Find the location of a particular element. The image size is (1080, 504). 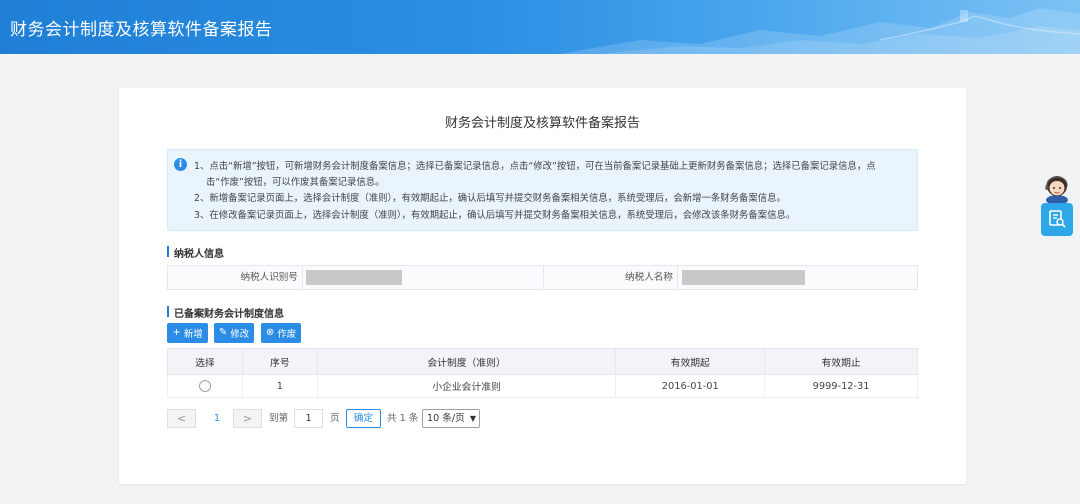

column-header-select: 选择 is located at coordinates (205, 361).